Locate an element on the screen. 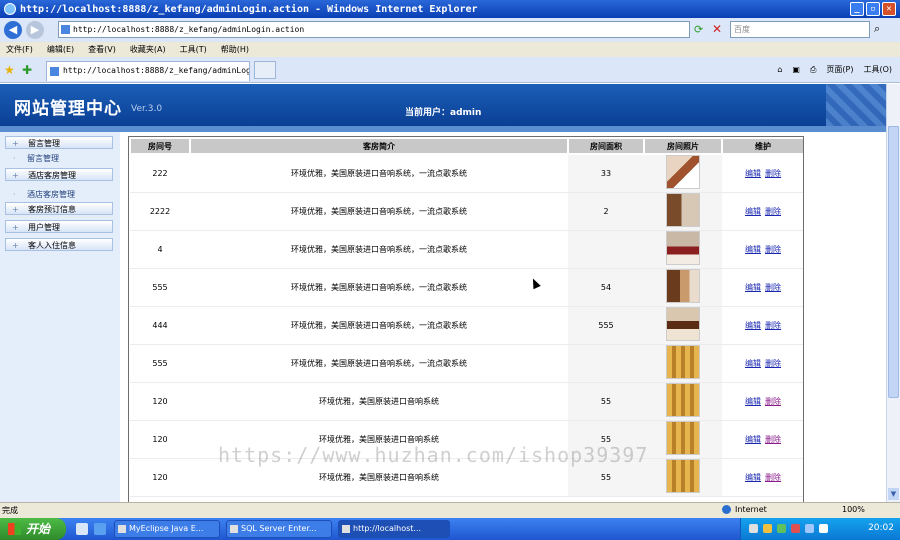 Image resolution: width=900 pixels, height=540 pixels. cell-room-number: 444 is located at coordinates (160, 325).